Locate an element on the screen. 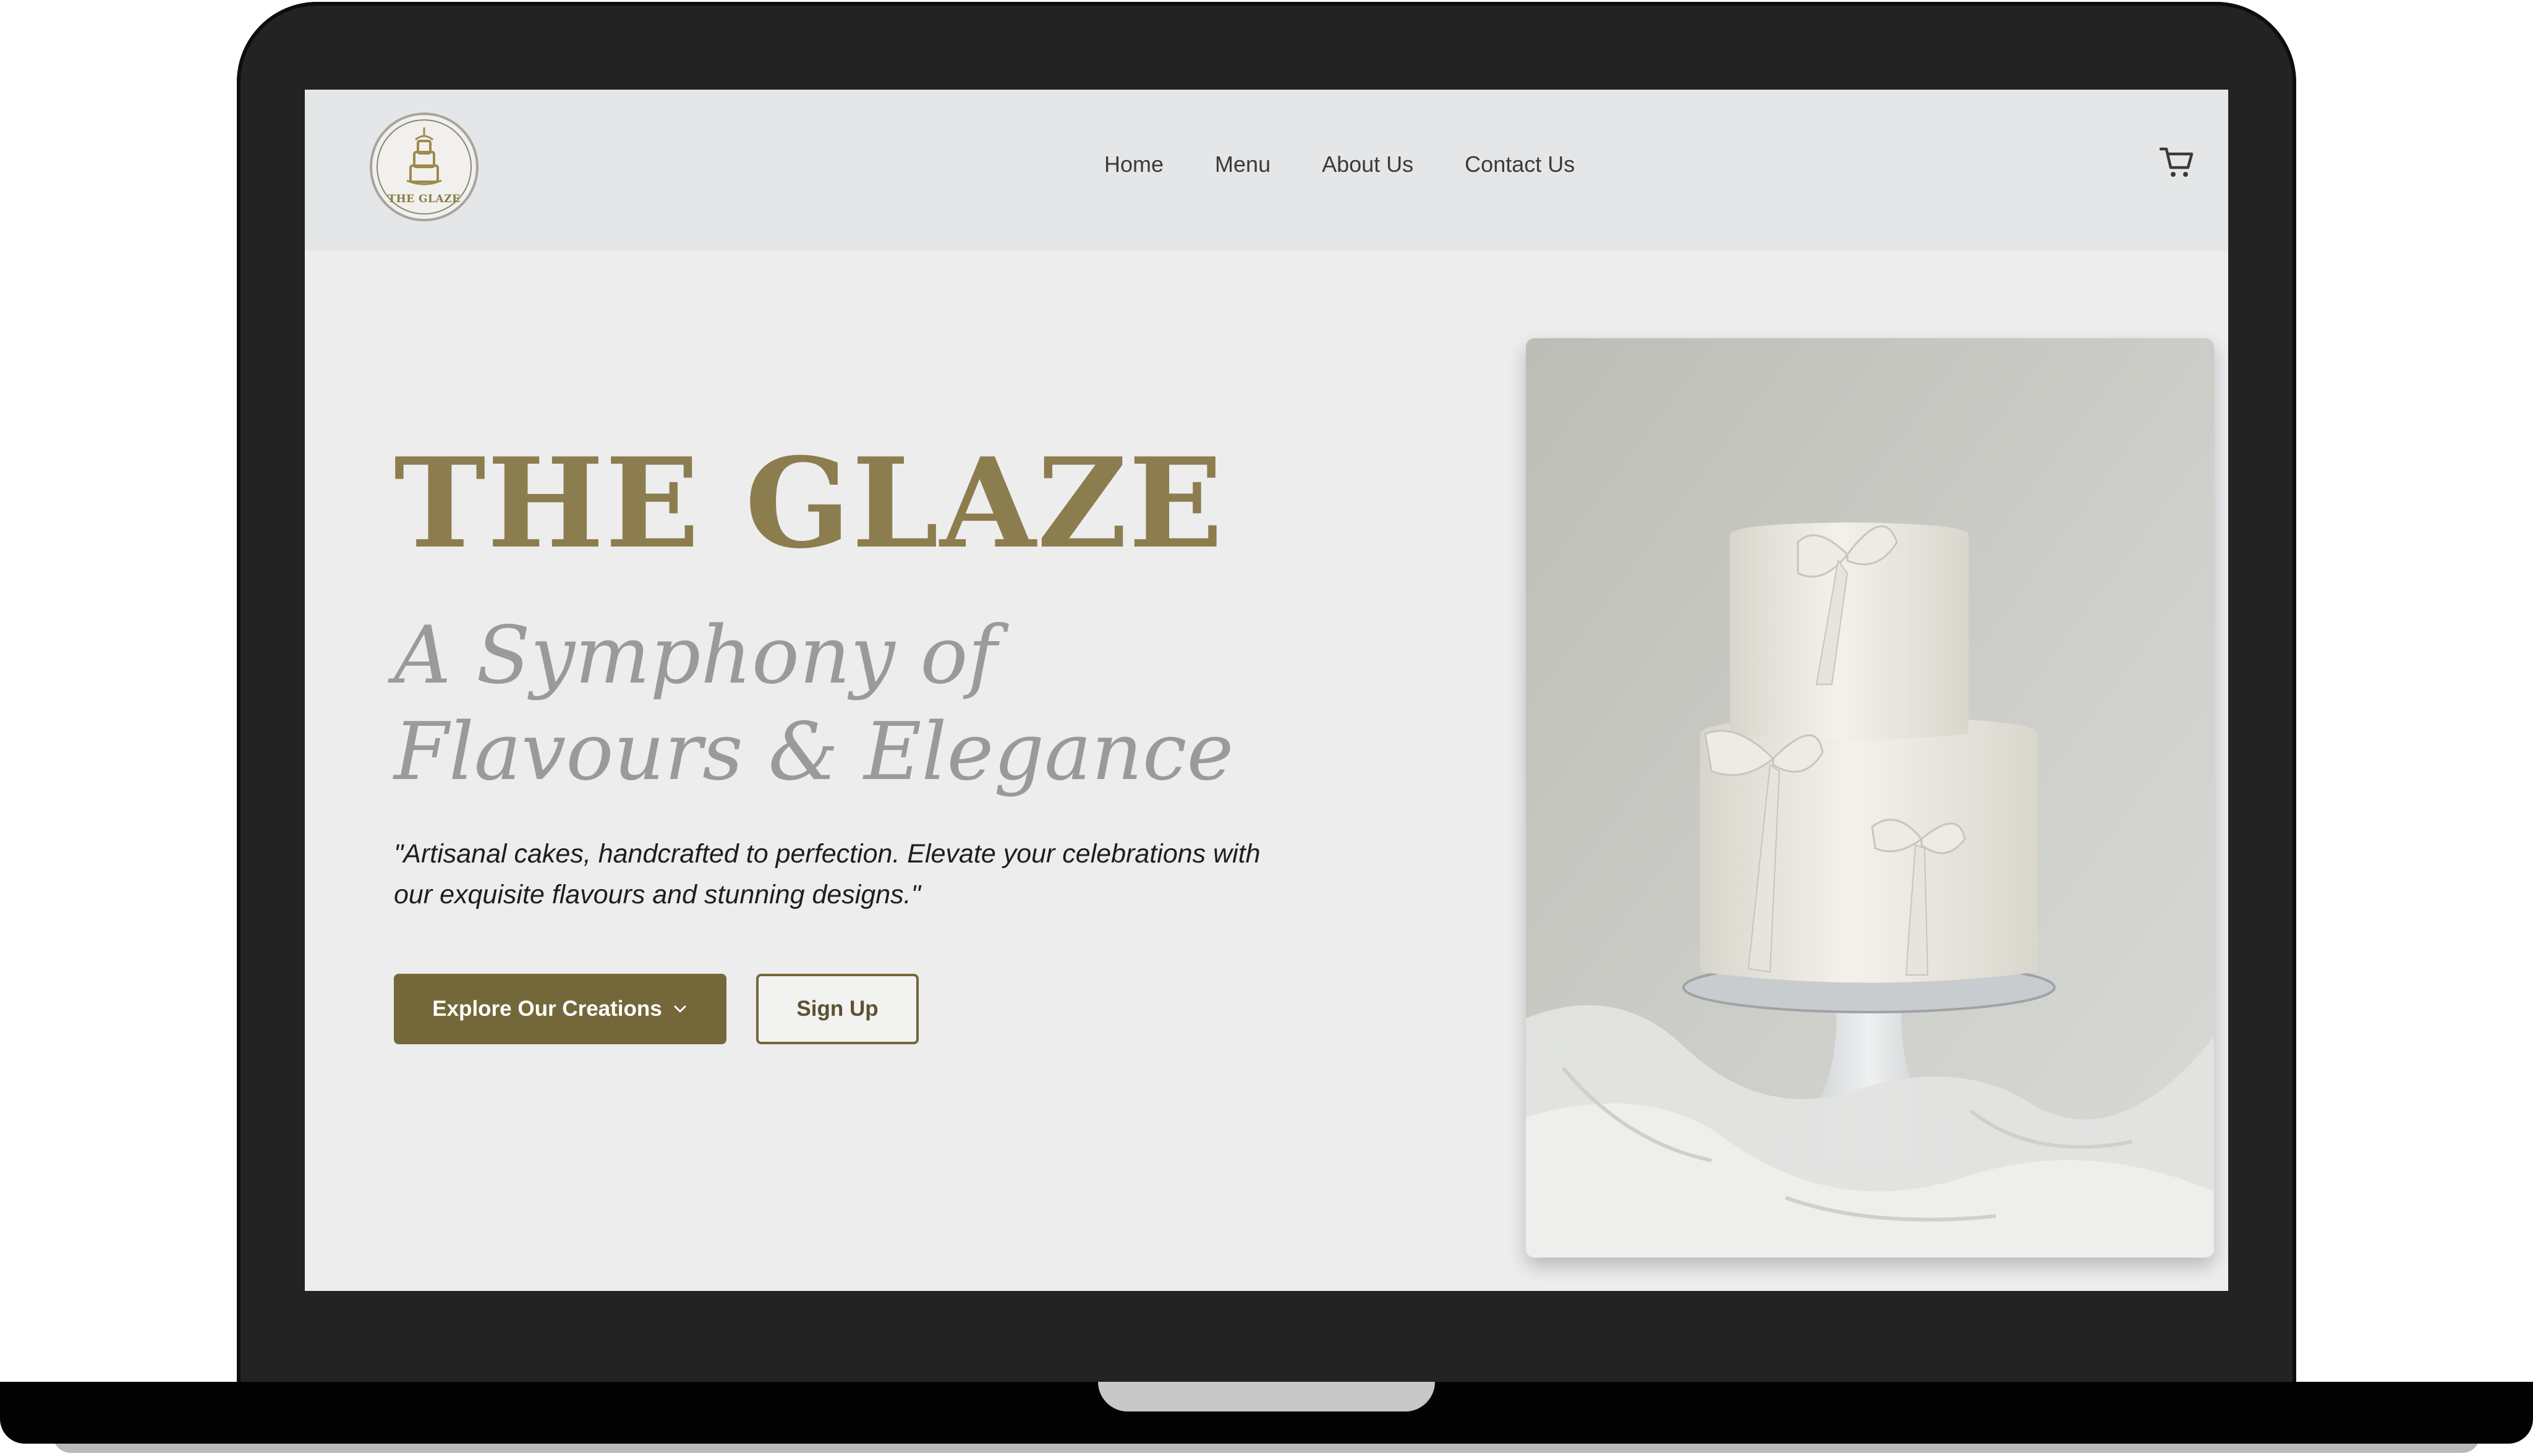  laptop-notch is located at coordinates (1266, 1396).